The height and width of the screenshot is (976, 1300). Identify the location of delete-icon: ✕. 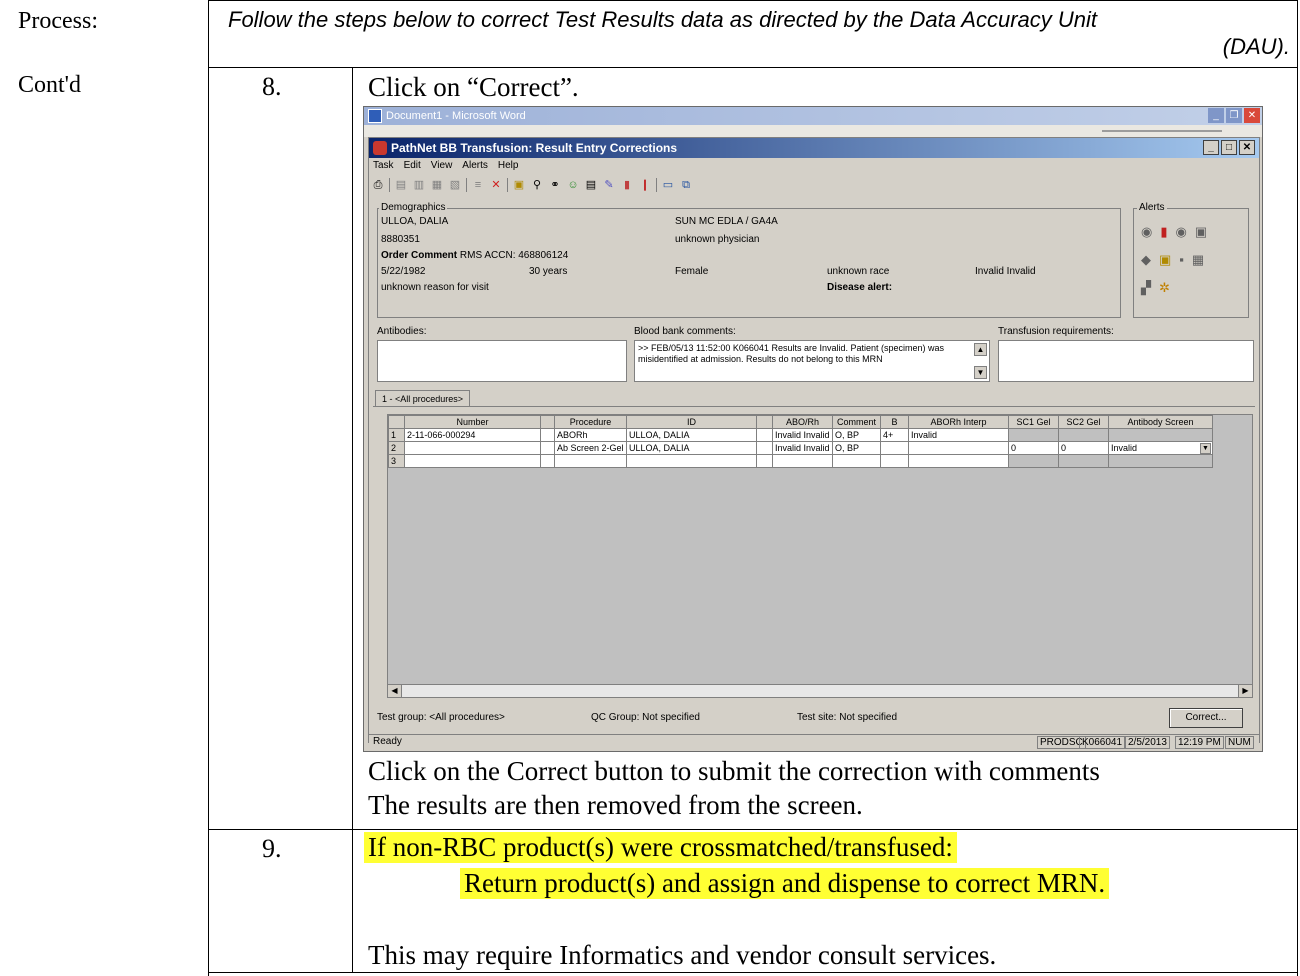
(496, 185).